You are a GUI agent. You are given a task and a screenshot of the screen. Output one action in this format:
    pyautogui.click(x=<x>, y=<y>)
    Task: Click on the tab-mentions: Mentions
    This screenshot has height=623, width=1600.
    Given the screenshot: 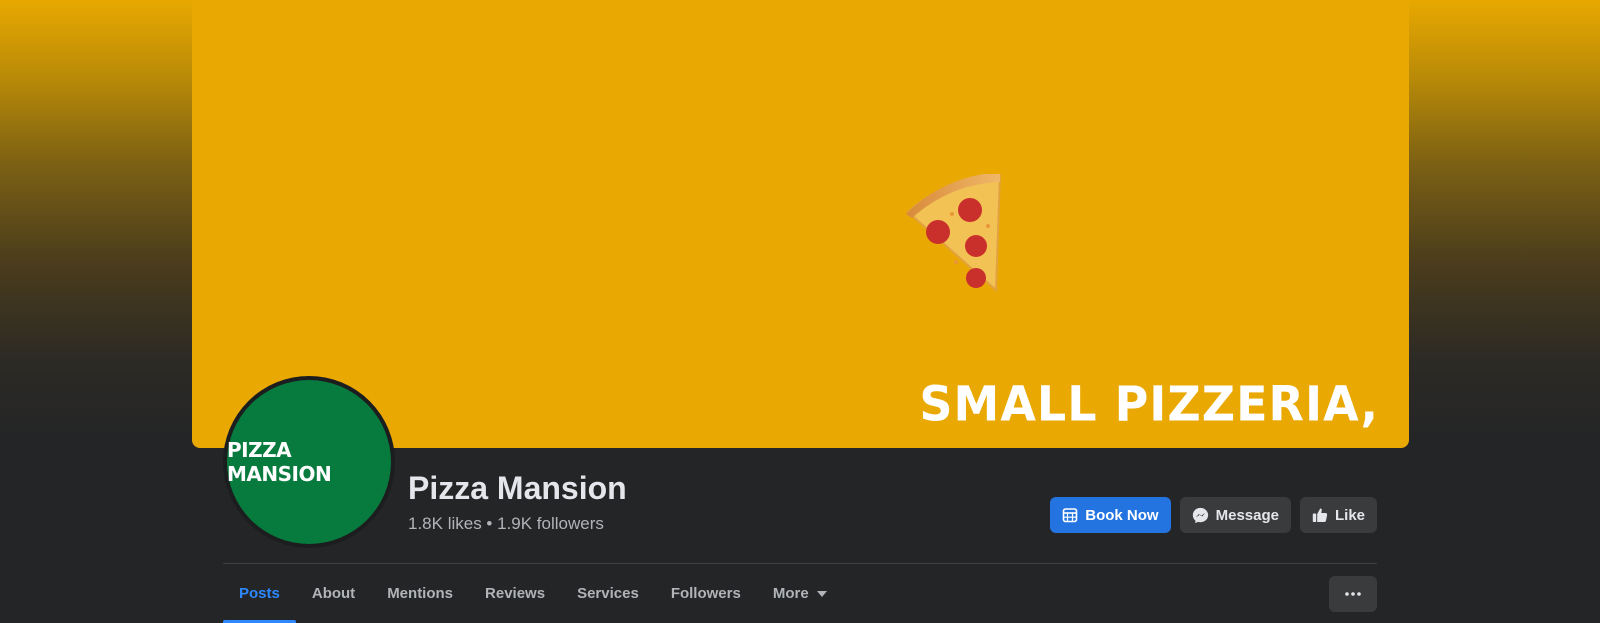 What is the action you would take?
    pyautogui.click(x=420, y=593)
    